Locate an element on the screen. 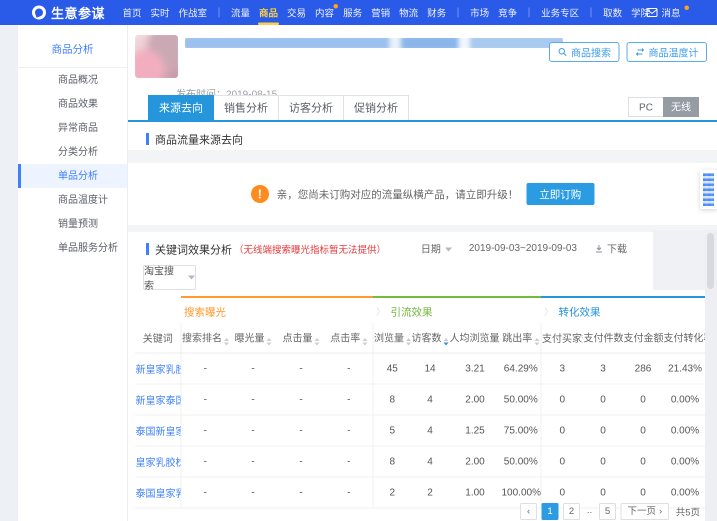 This screenshot has width=717, height=521. nav-item: 营销 is located at coordinates (380, 12).